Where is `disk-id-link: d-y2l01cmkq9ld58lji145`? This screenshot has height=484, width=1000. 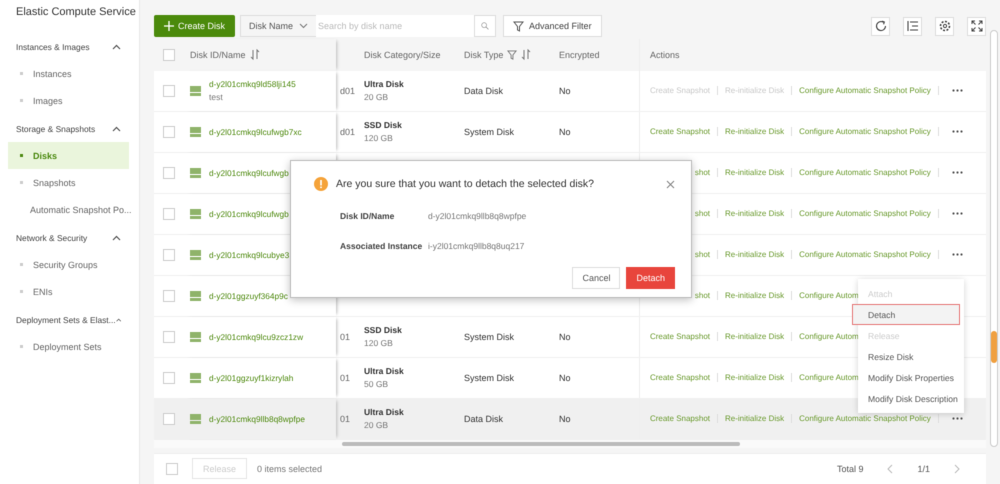 disk-id-link: d-y2l01cmkq9ld58lji145 is located at coordinates (252, 84).